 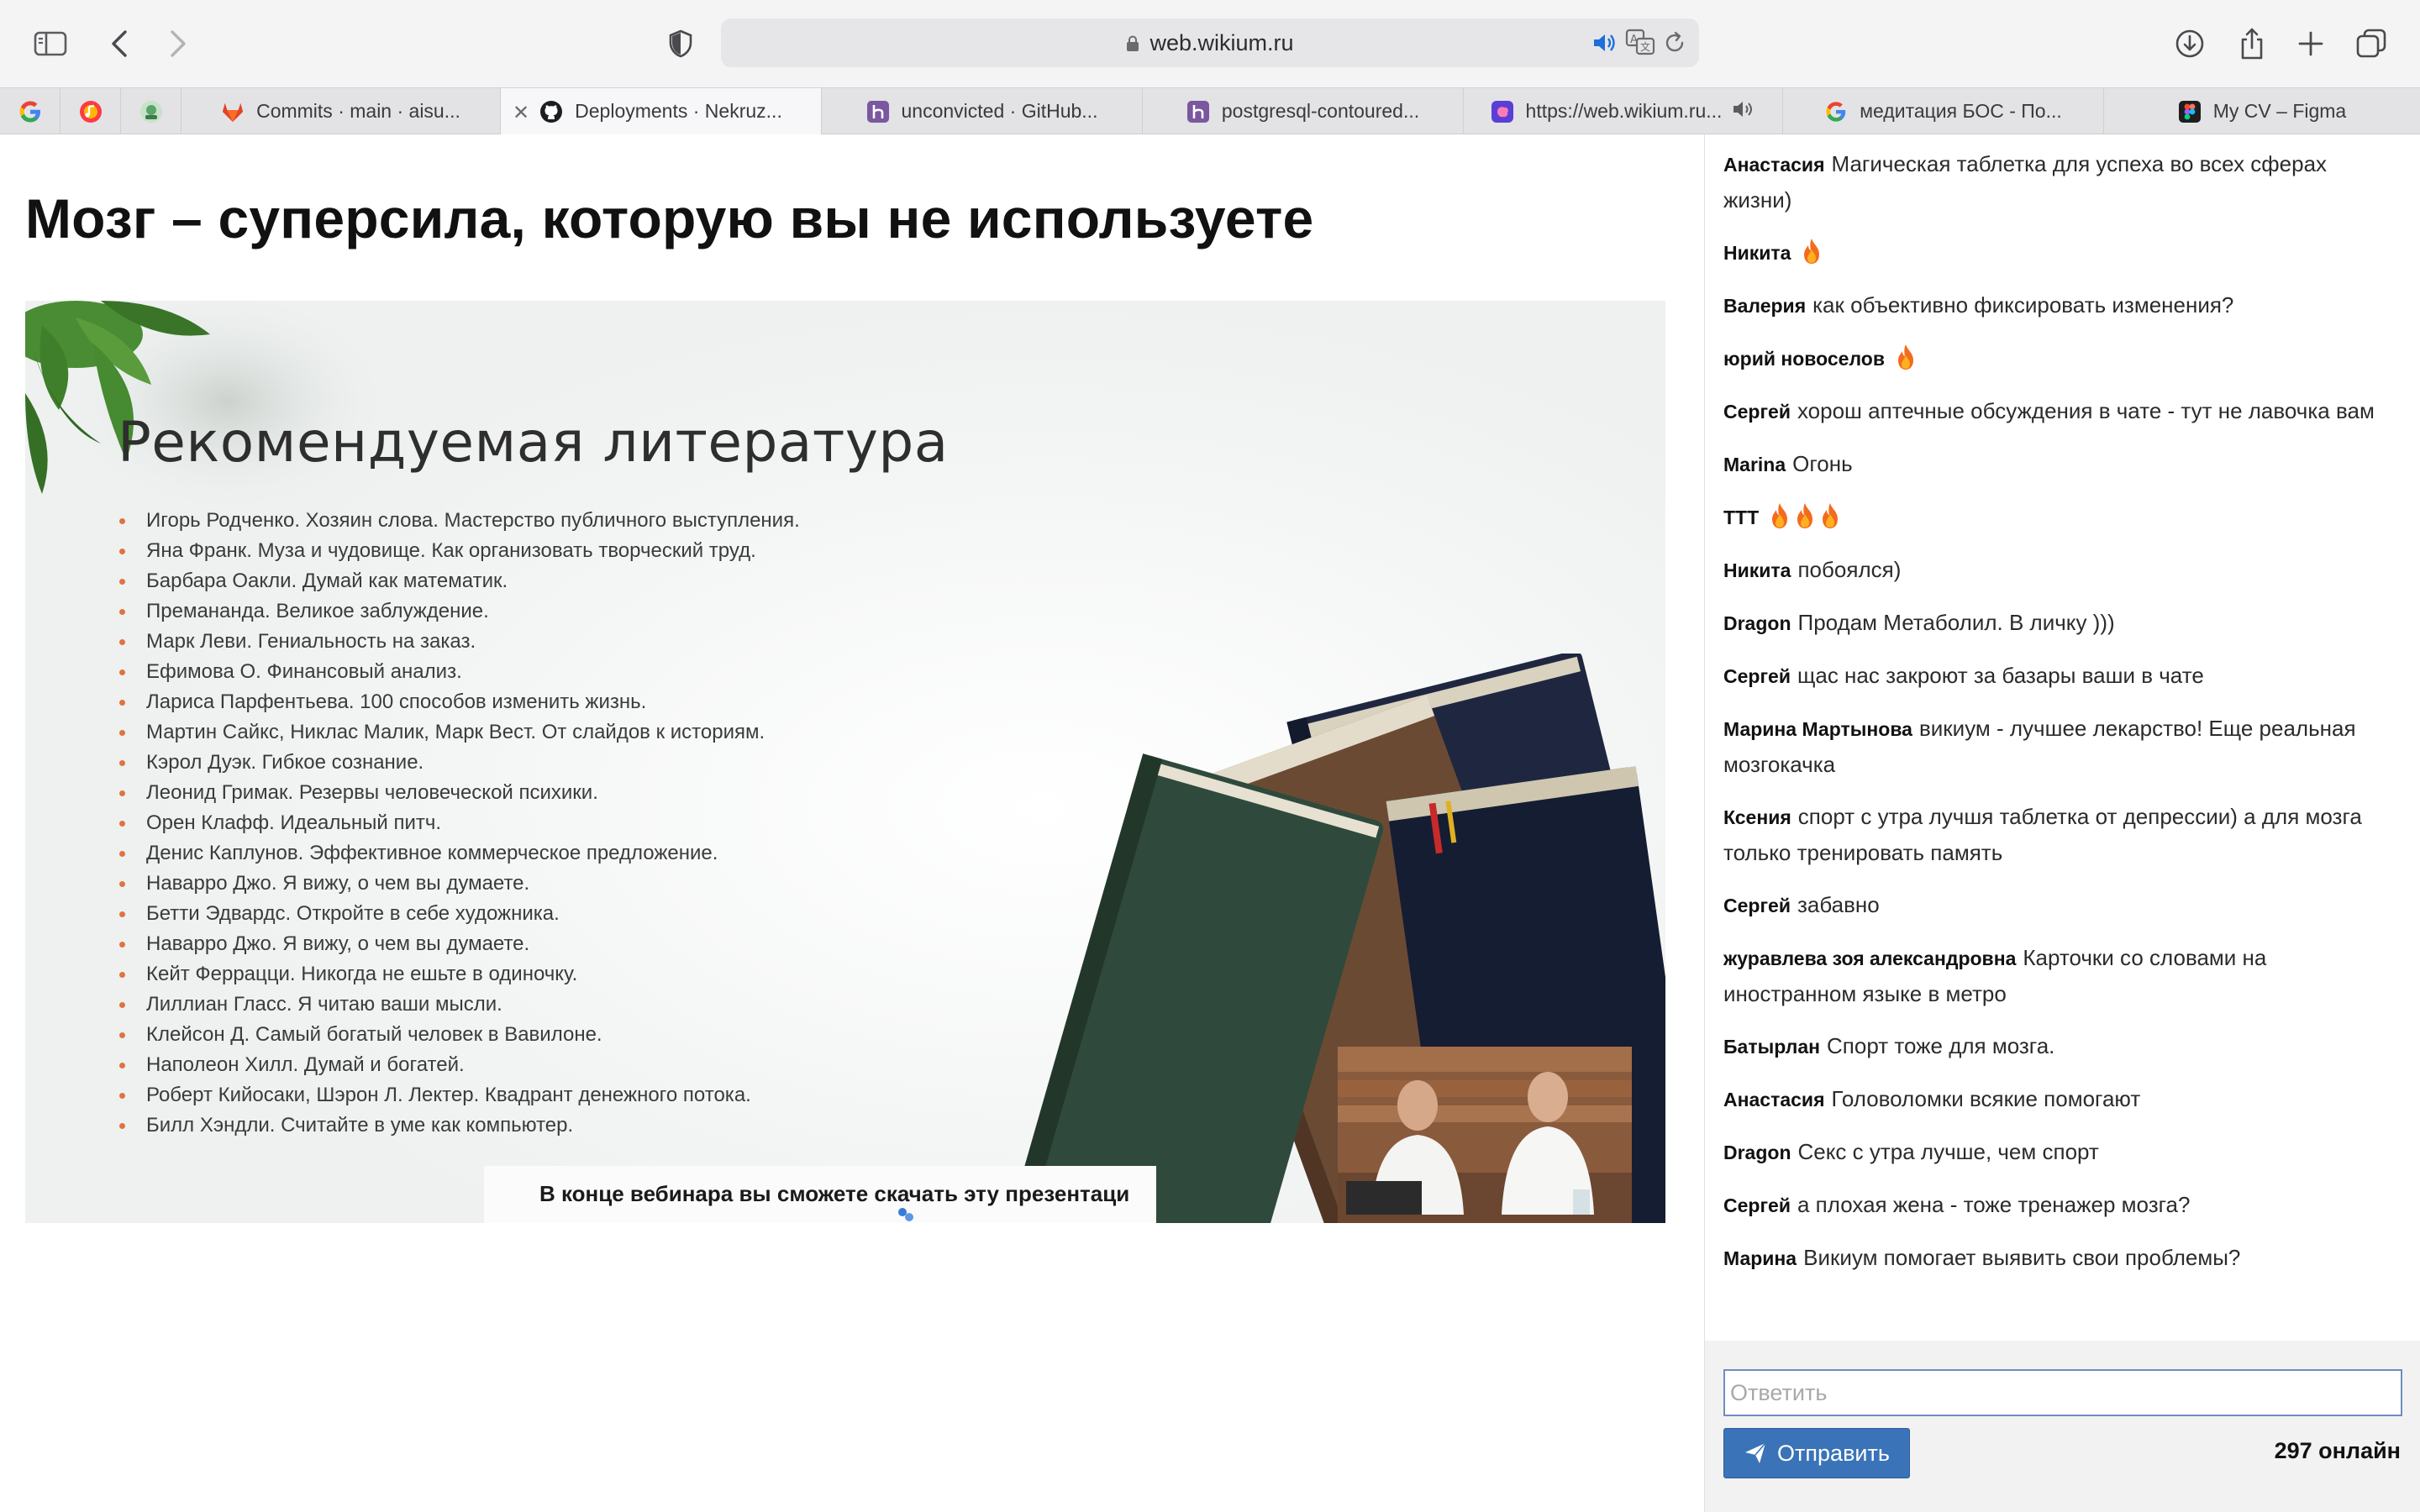 I want to click on chat-message-author: журавлева зоя александровна, so click(x=1869, y=958).